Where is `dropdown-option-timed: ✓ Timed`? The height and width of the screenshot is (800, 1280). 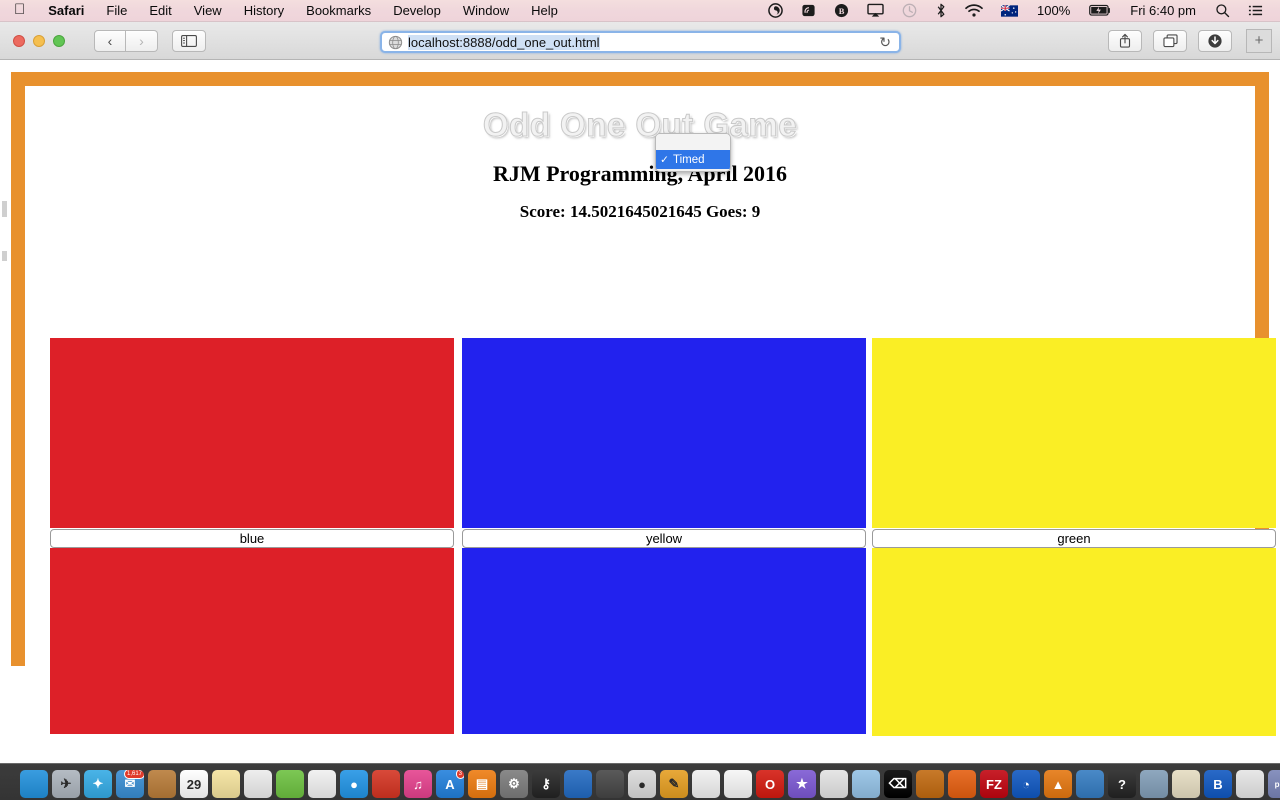
dropdown-option-timed: ✓ Timed is located at coordinates (693, 159).